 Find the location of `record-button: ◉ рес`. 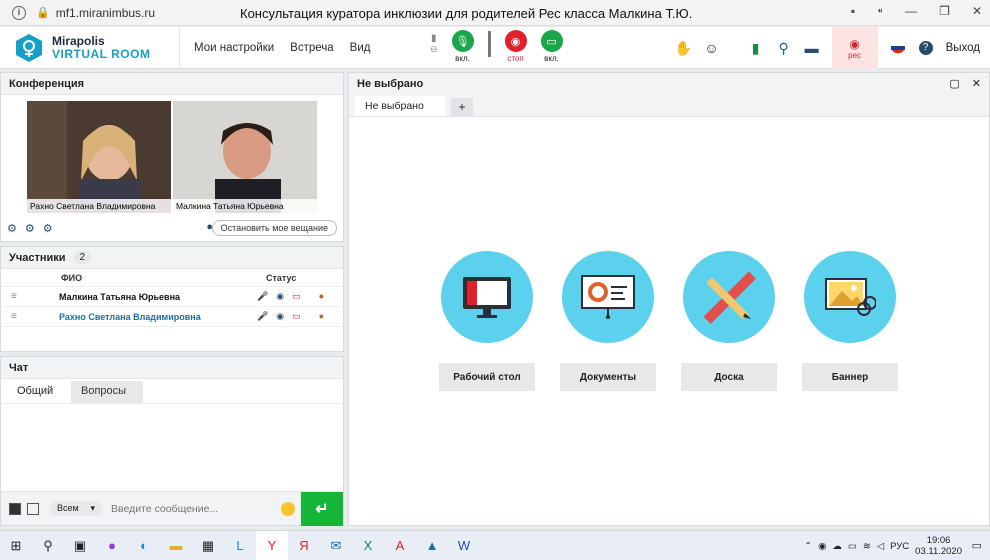

record-button: ◉ рес is located at coordinates (854, 48).